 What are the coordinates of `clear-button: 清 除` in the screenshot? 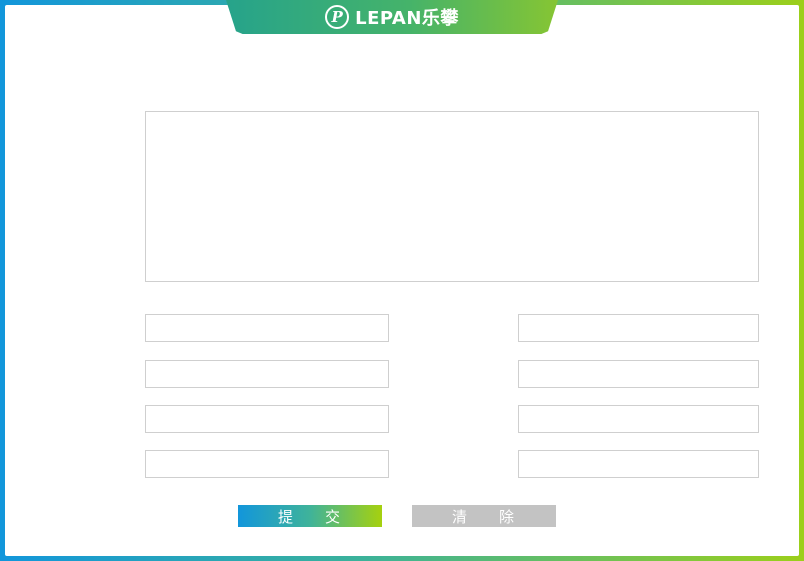 It's located at (484, 516).